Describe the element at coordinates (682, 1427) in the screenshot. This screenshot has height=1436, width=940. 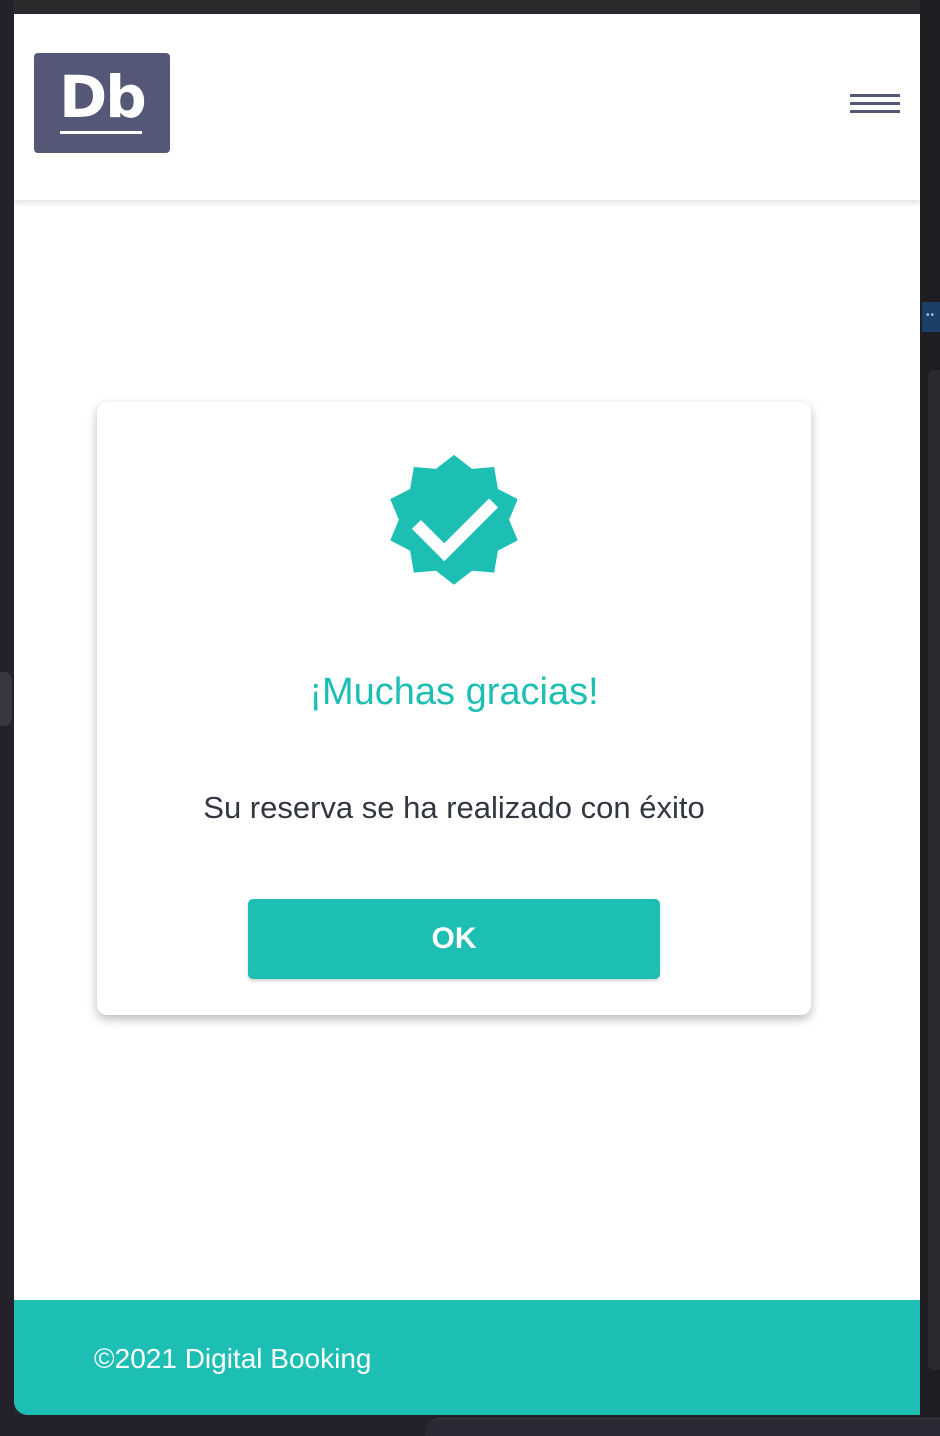
I see `taskbar` at that location.